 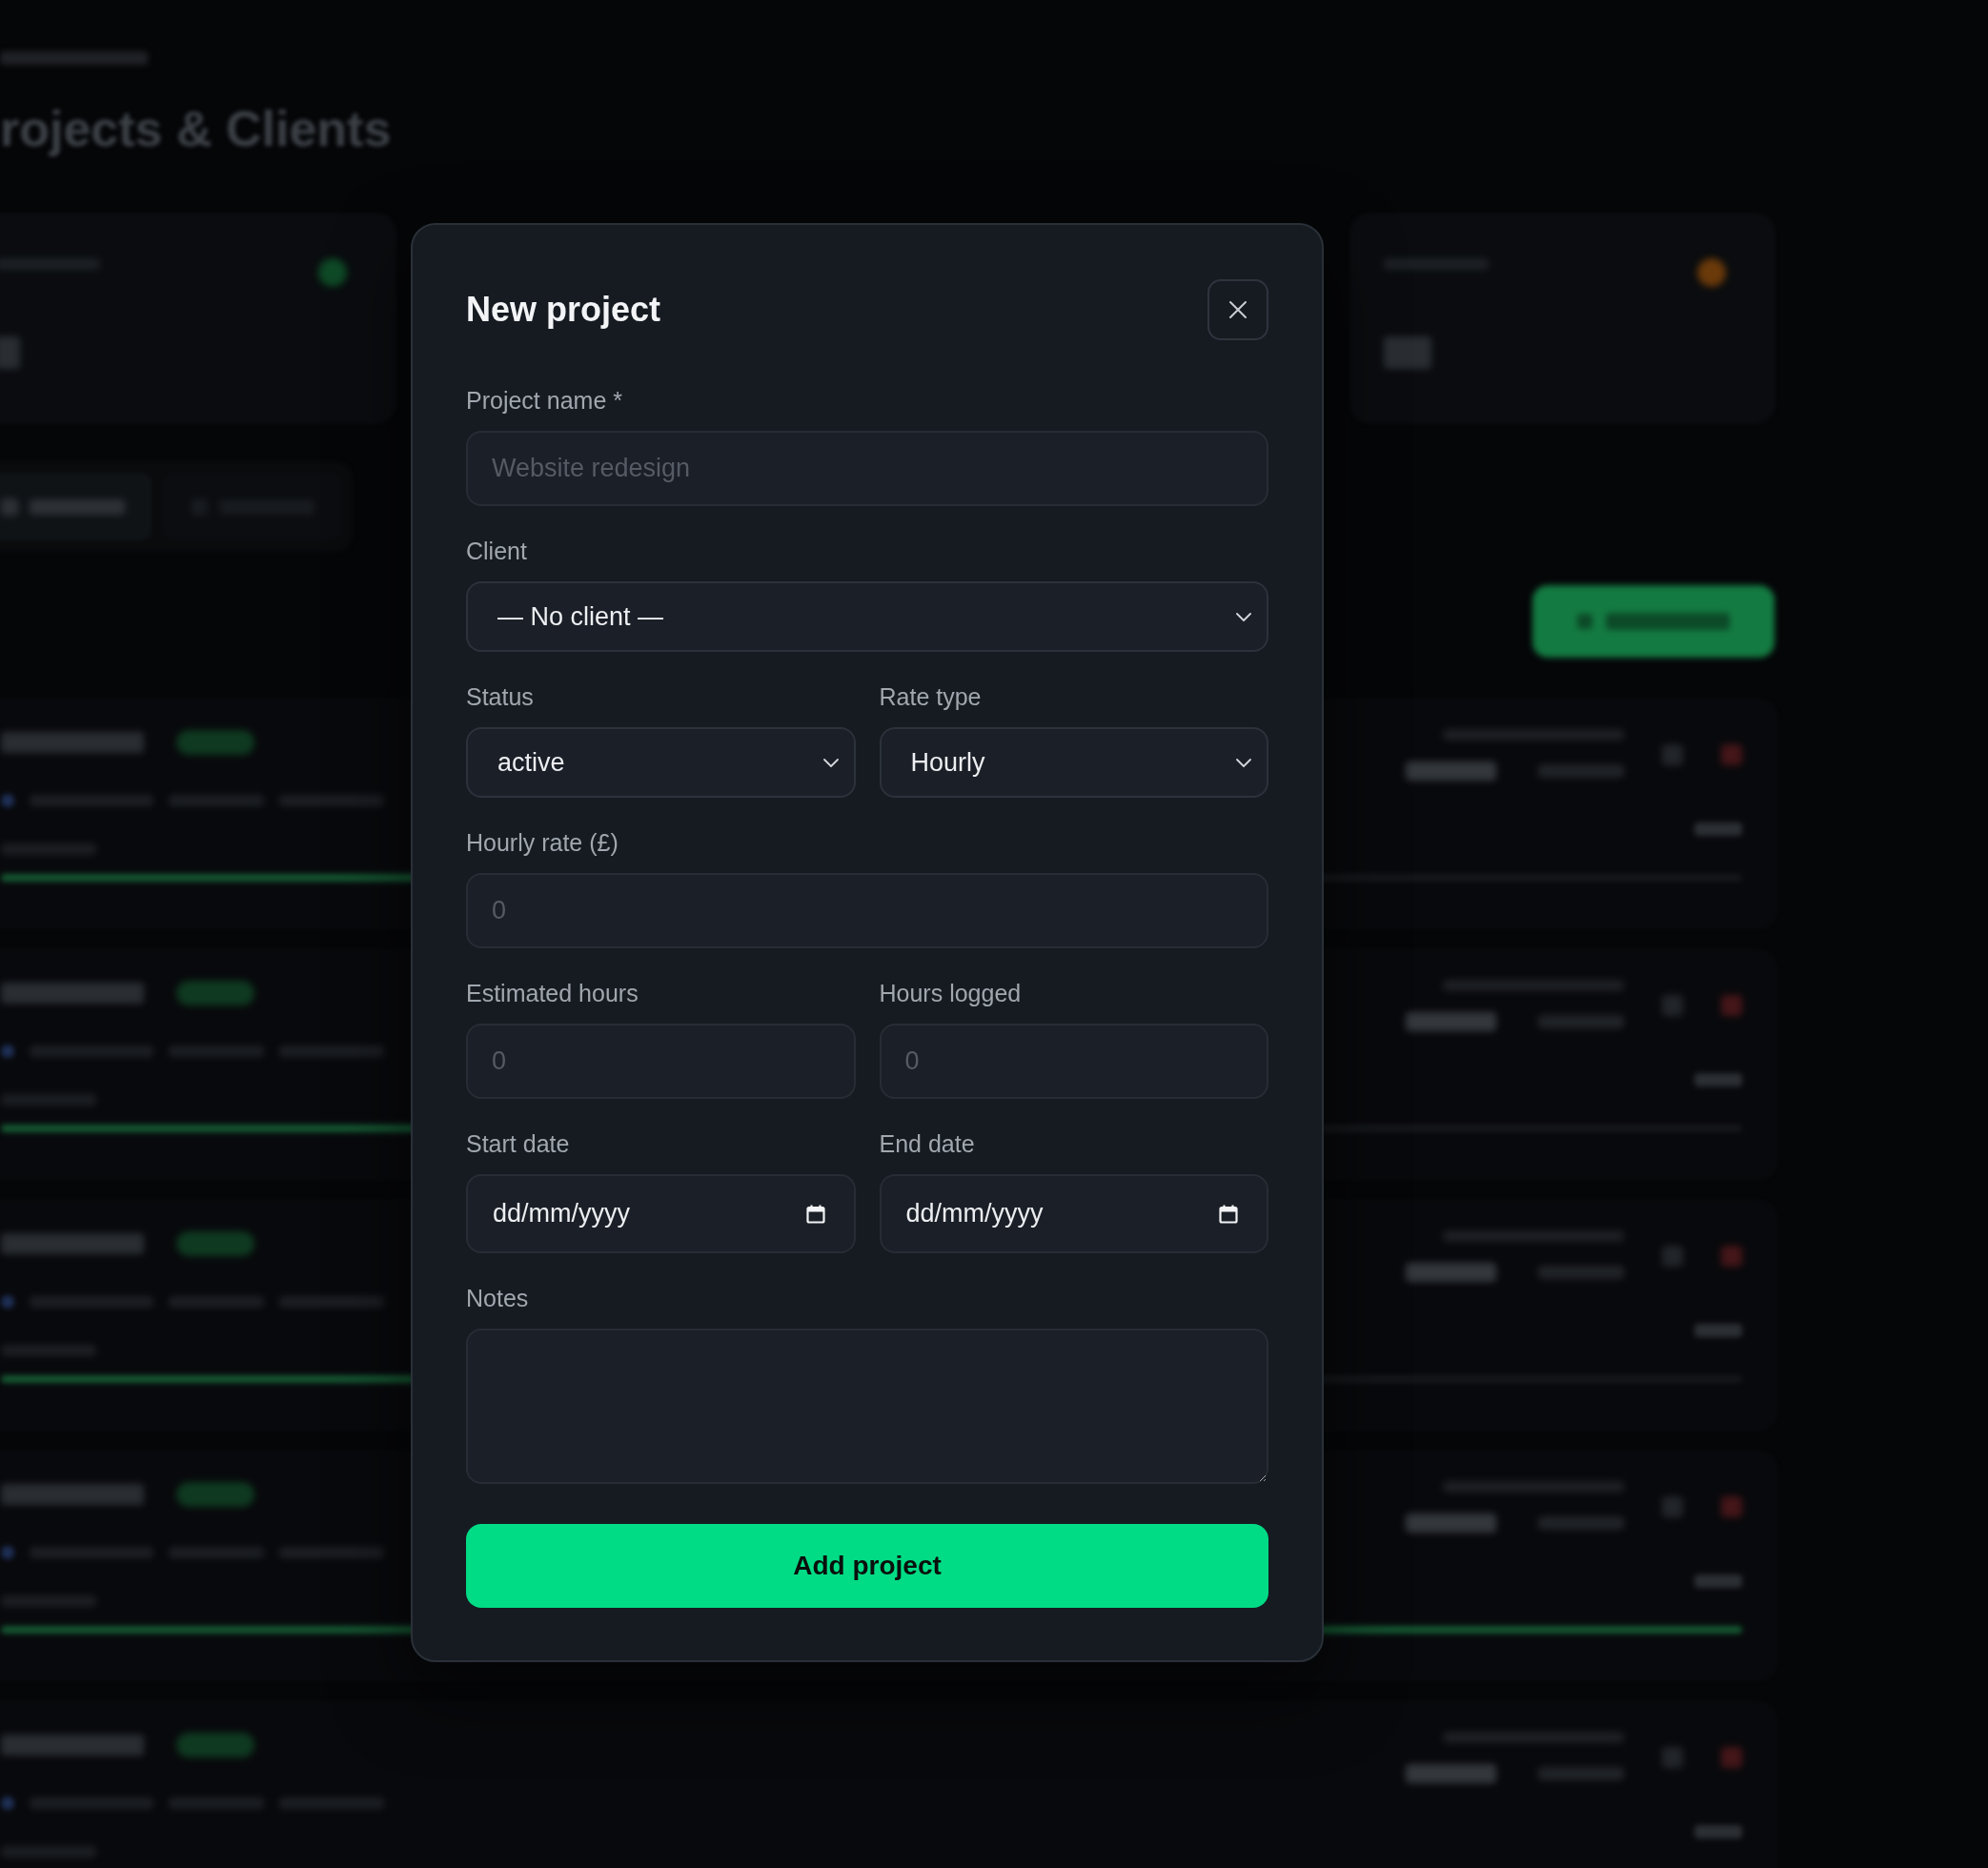 I want to click on field-label: Project name *, so click(x=544, y=400).